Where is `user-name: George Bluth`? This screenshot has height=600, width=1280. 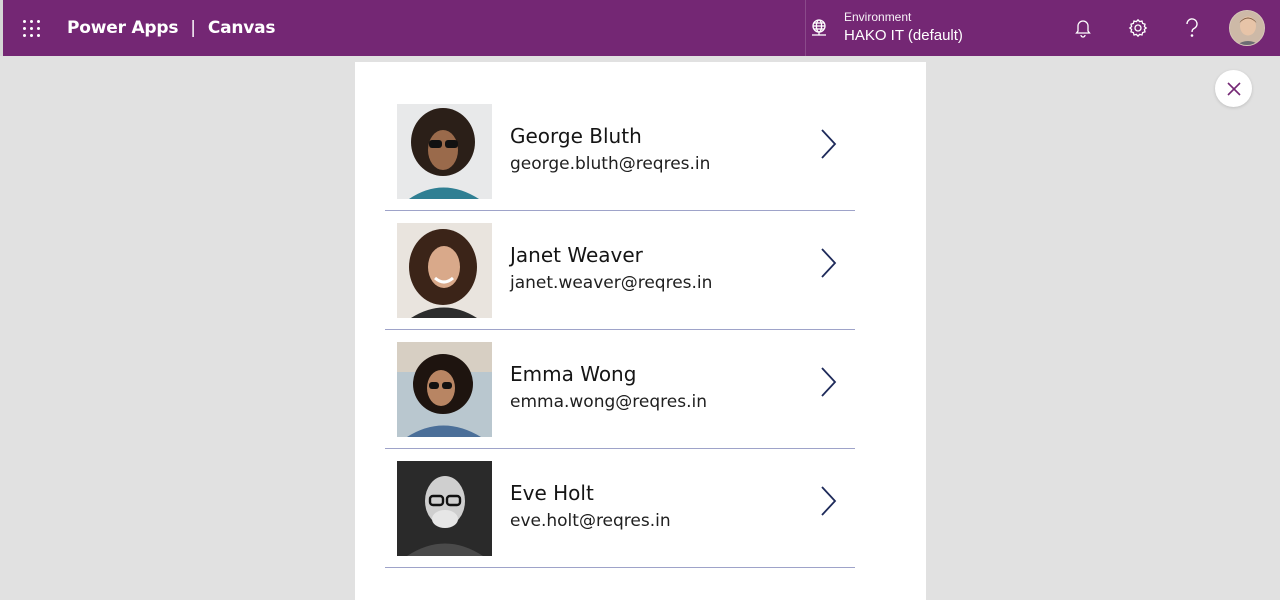 user-name: George Bluth is located at coordinates (576, 136).